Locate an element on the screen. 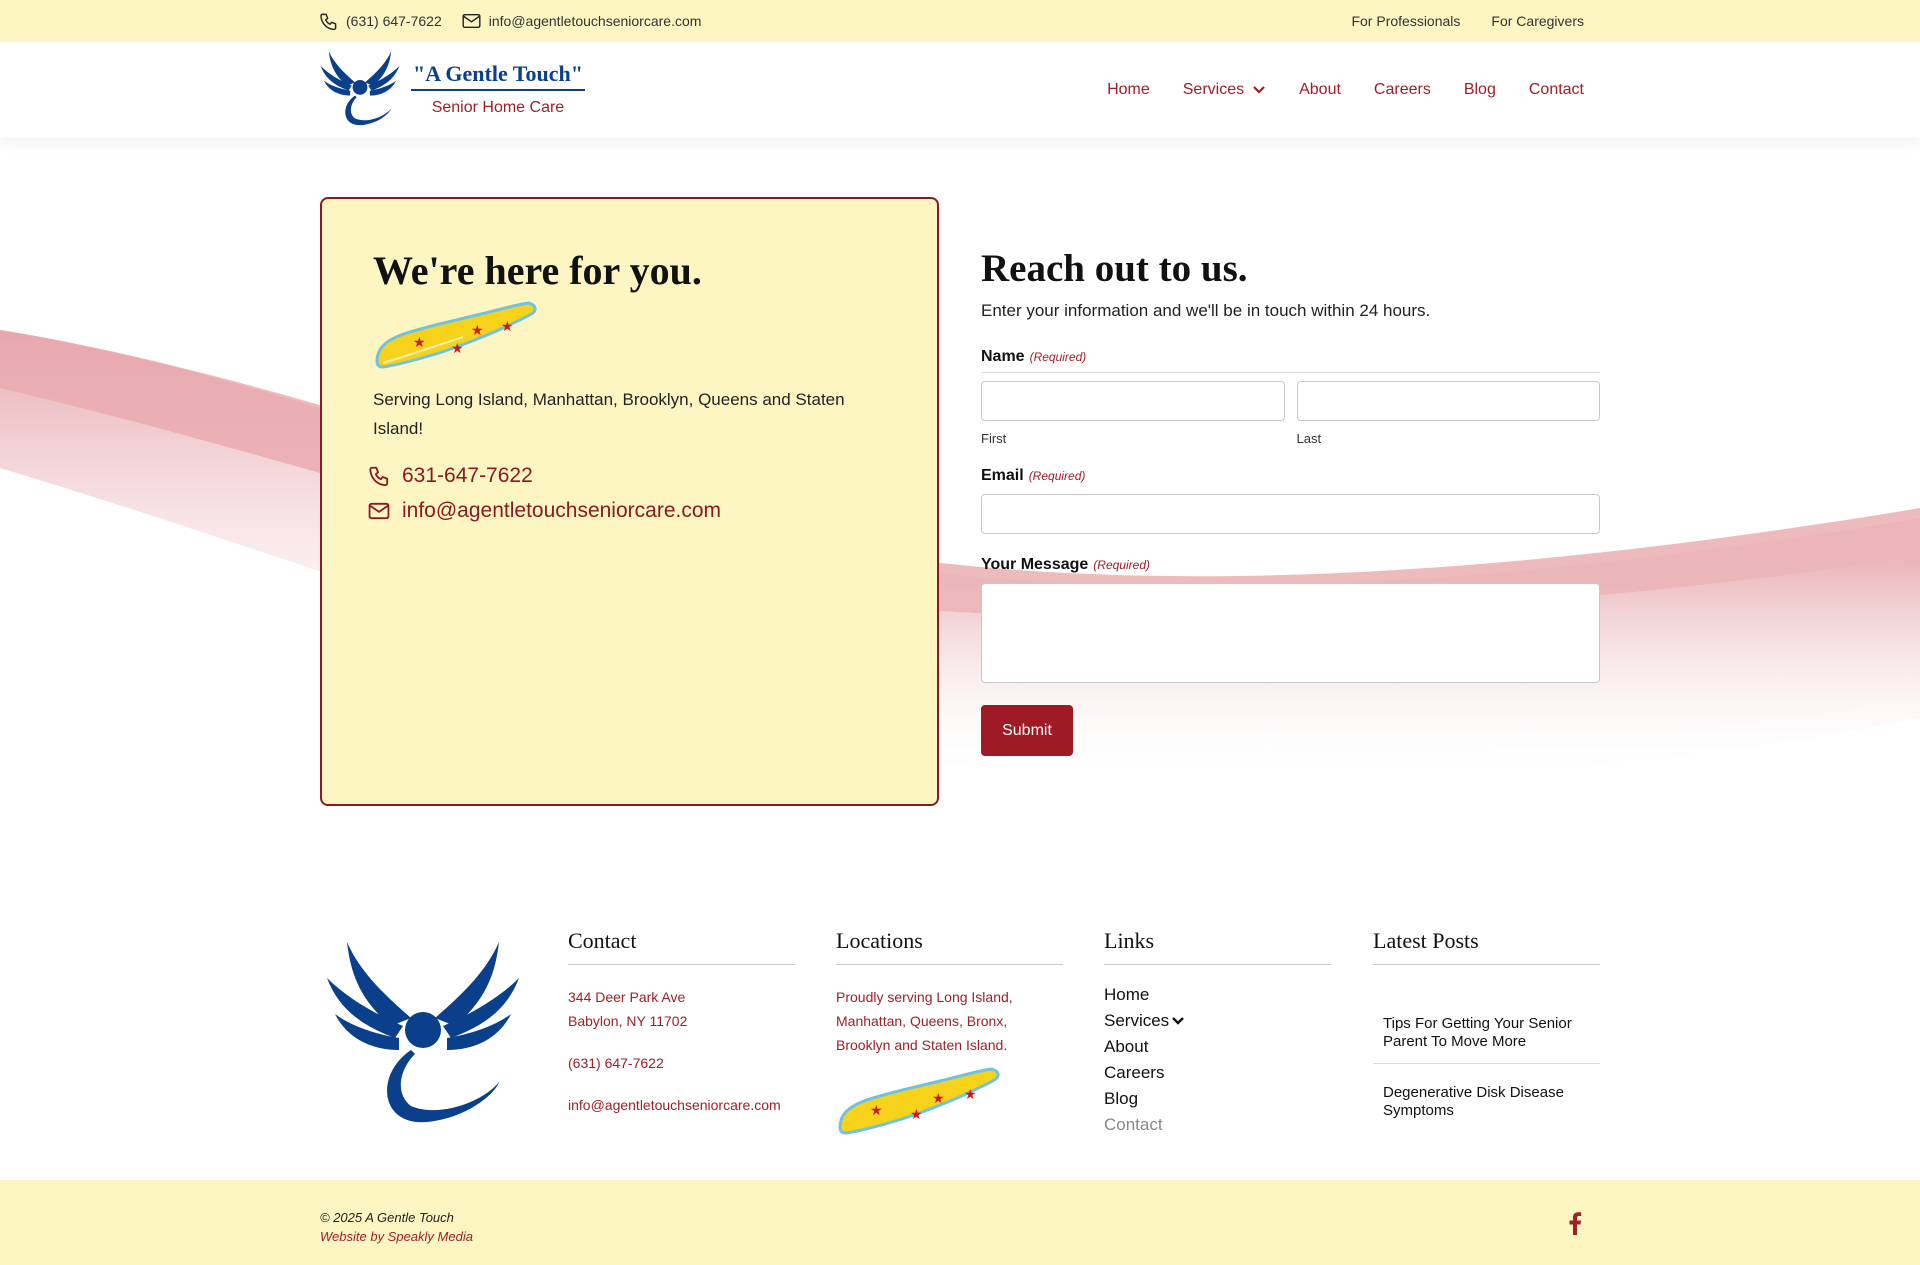 Image resolution: width=1920 pixels, height=1265 pixels. footer-address-line1: 344 Deer Park Ave is located at coordinates (627, 997).